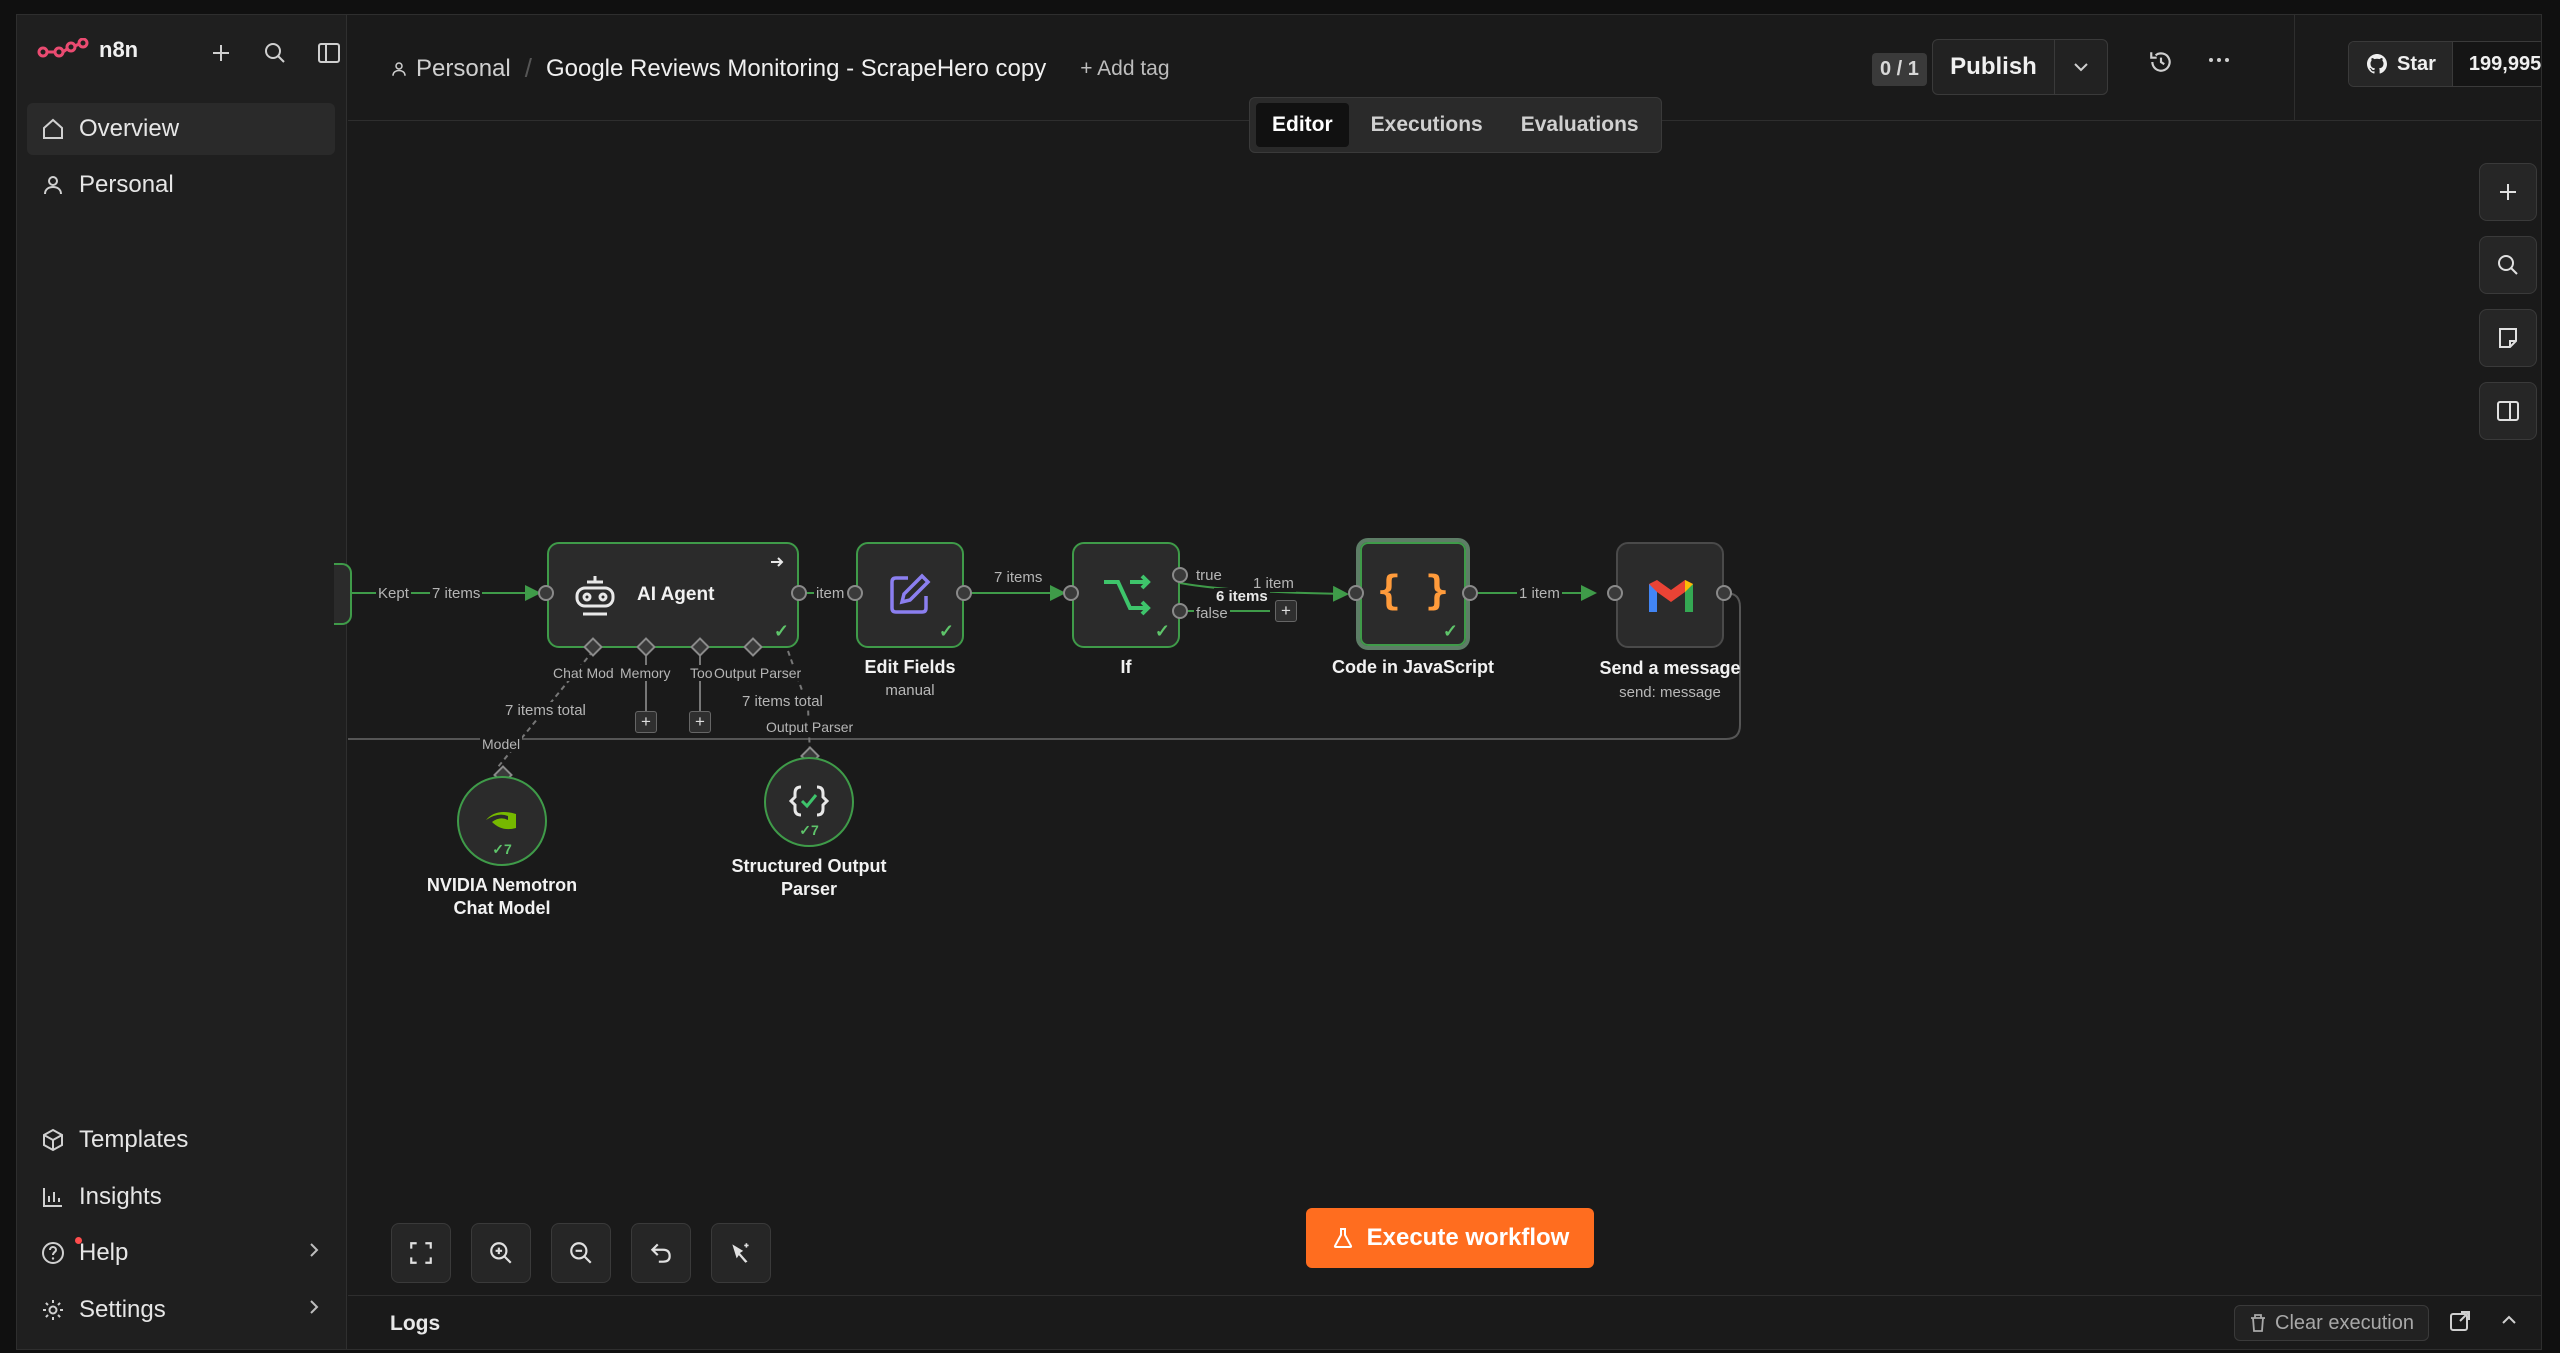 The height and width of the screenshot is (1353, 2560). I want to click on gmail-input-port, so click(1615, 593).